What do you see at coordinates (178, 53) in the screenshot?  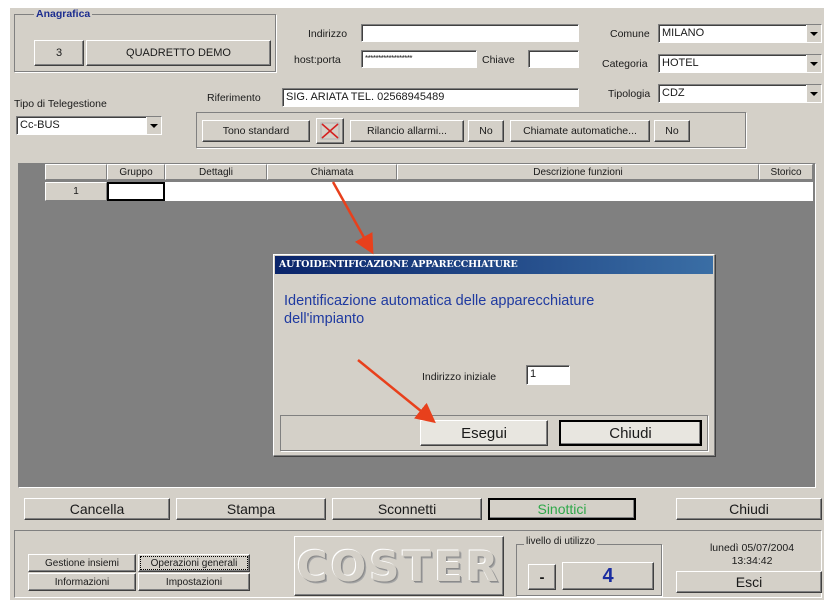 I see `plant-name-button: QUADRETTO DEMO` at bounding box center [178, 53].